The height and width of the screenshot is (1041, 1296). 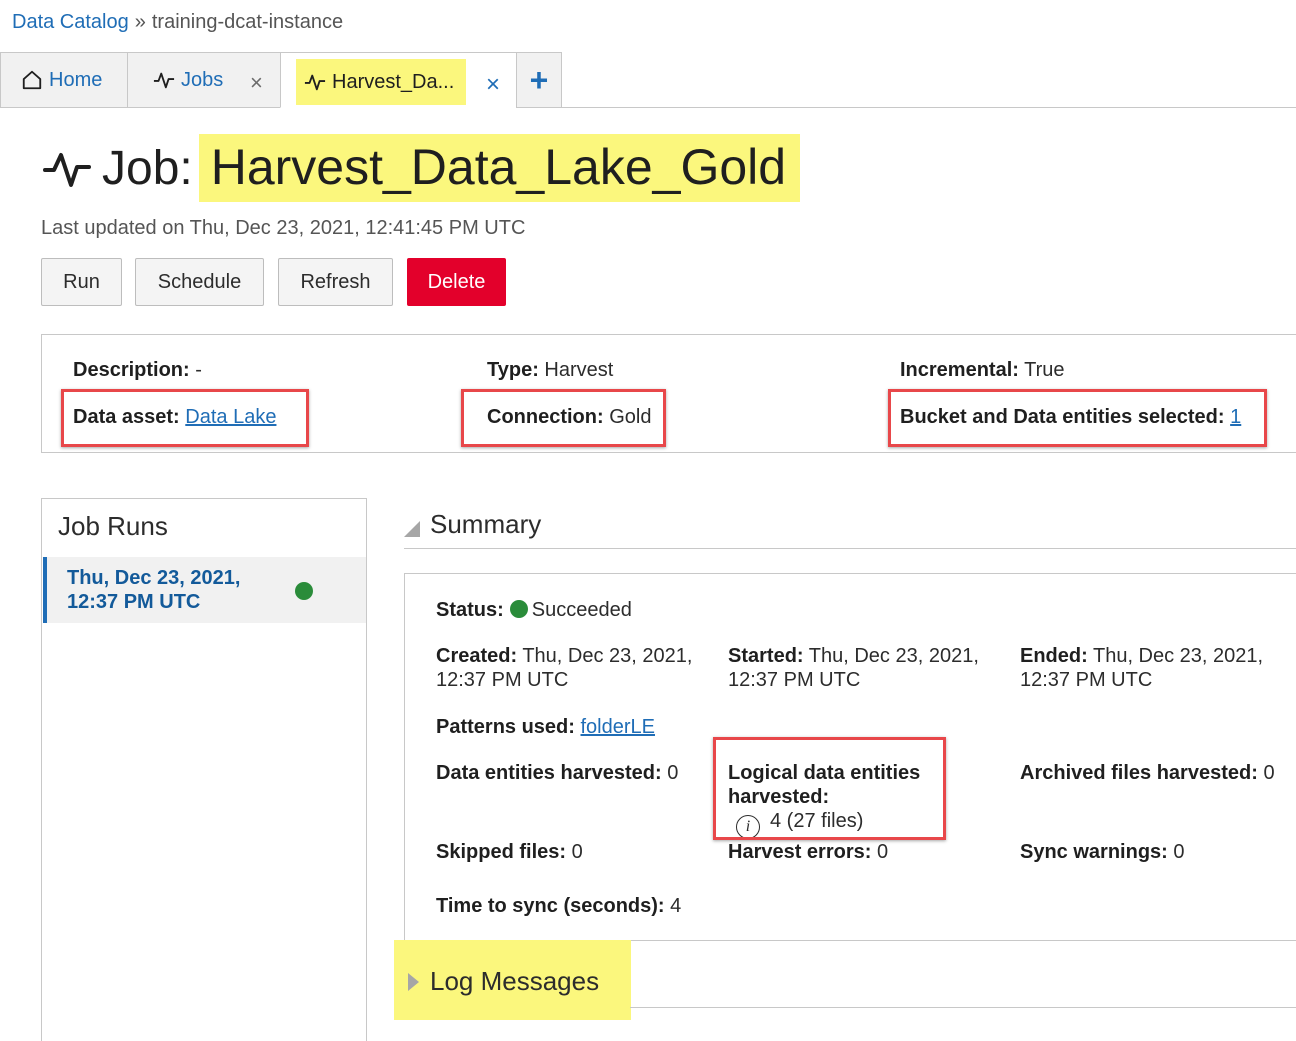 I want to click on plus-icon: +, so click(x=539, y=80).